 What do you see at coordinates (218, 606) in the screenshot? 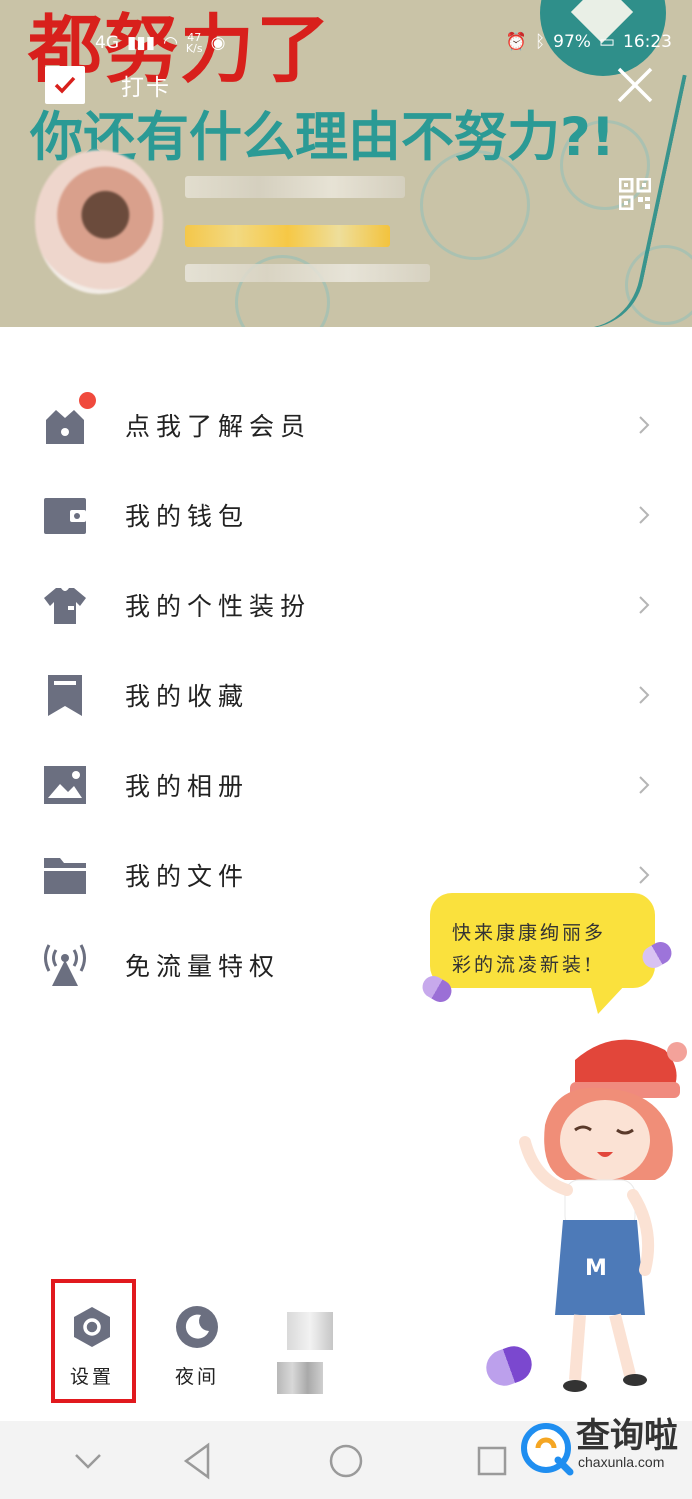
I see `menu-item-label: 我的个性装扮` at bounding box center [218, 606].